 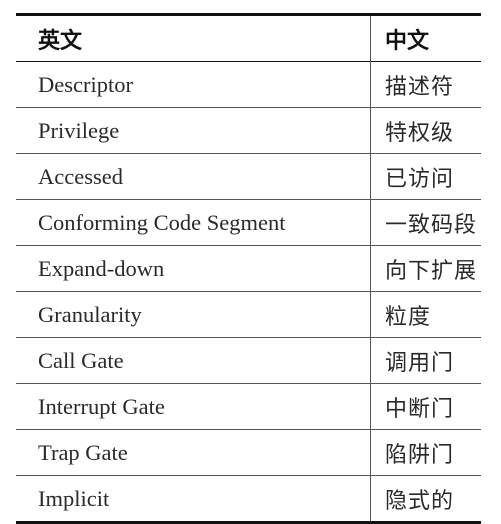 What do you see at coordinates (193, 314) in the screenshot?
I see `term-english: Granularity` at bounding box center [193, 314].